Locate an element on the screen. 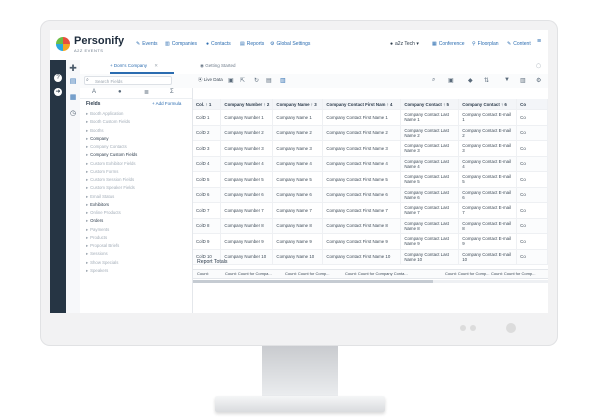  refresh-icon: ↻ is located at coordinates (256, 80).